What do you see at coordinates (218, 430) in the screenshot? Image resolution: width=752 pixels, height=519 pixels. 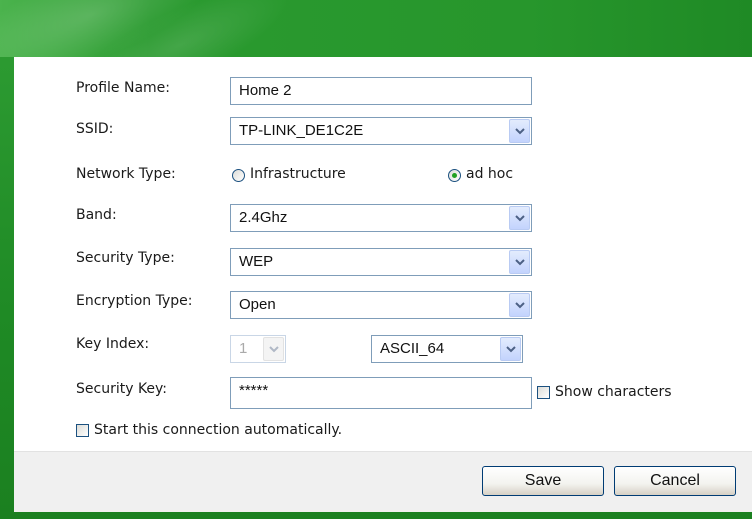 I see `auto-connect-label: Start this connection automatically.` at bounding box center [218, 430].